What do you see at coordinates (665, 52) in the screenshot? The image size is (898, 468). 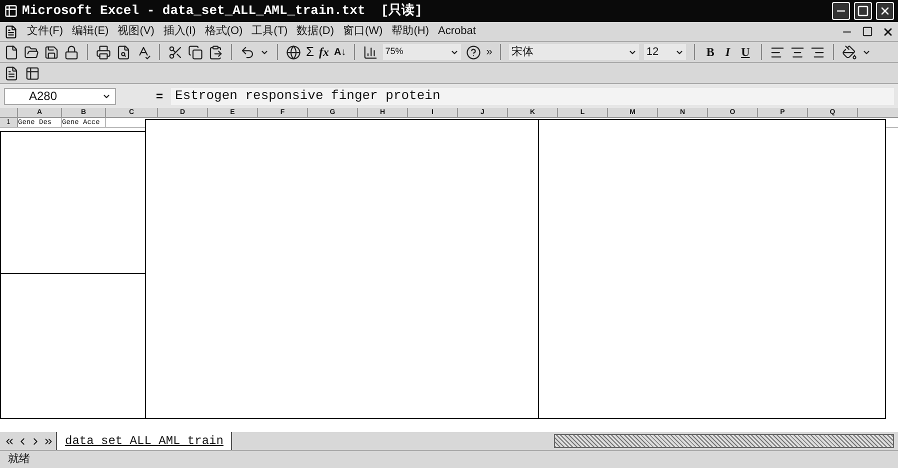 I see `font-size-dropdown: 12` at bounding box center [665, 52].